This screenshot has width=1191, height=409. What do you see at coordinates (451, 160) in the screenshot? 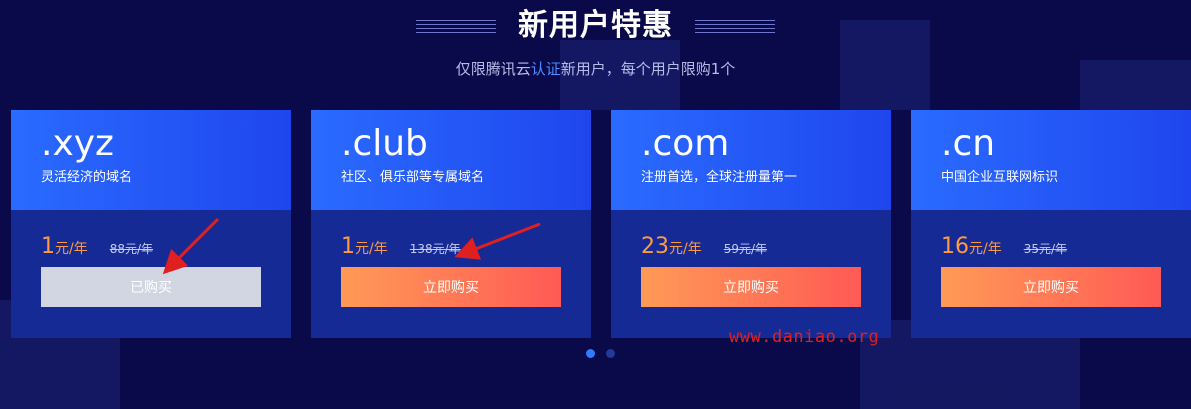
I see `card-header: .club 社区、俱乐部等专属域名` at bounding box center [451, 160].